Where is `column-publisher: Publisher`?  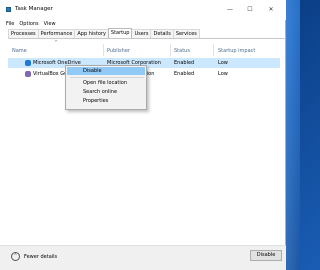
column-publisher: Publisher is located at coordinates (118, 51).